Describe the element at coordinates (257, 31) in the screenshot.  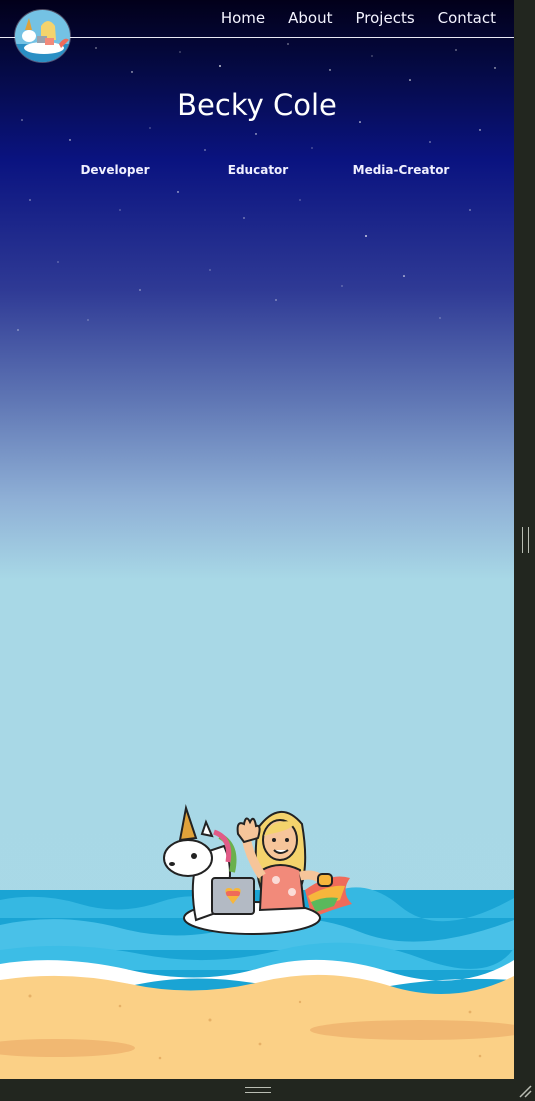
I see `top-nav-bar: Home About Projects Contact` at that location.